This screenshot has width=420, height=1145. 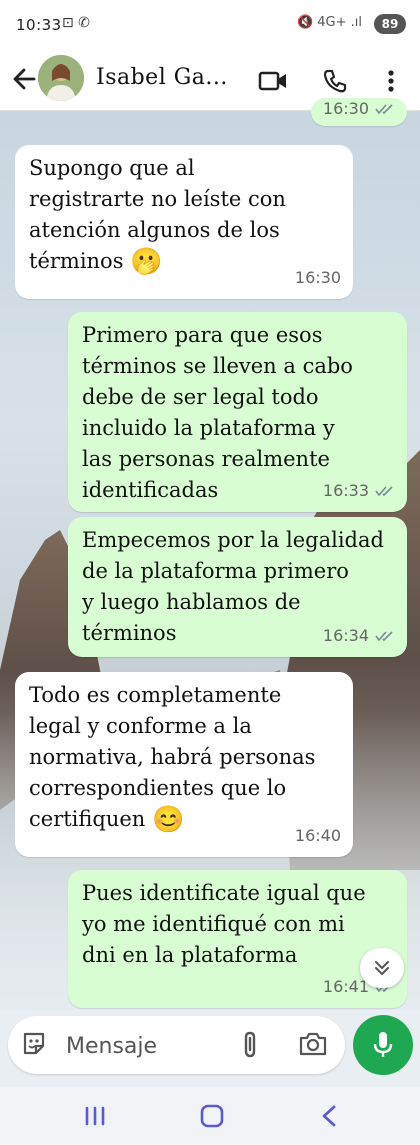 What do you see at coordinates (146, 262) in the screenshot?
I see `message-emoji: 🫢` at bounding box center [146, 262].